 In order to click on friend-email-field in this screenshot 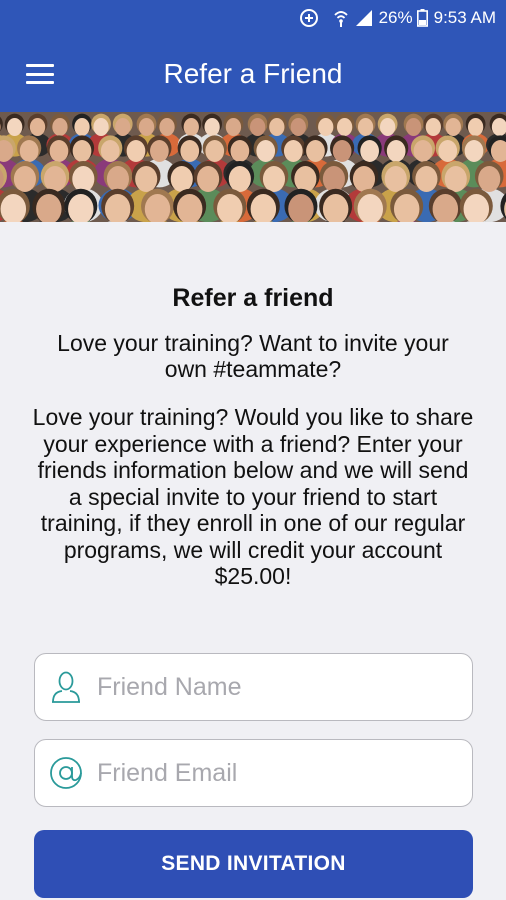, I will do `click(253, 773)`.